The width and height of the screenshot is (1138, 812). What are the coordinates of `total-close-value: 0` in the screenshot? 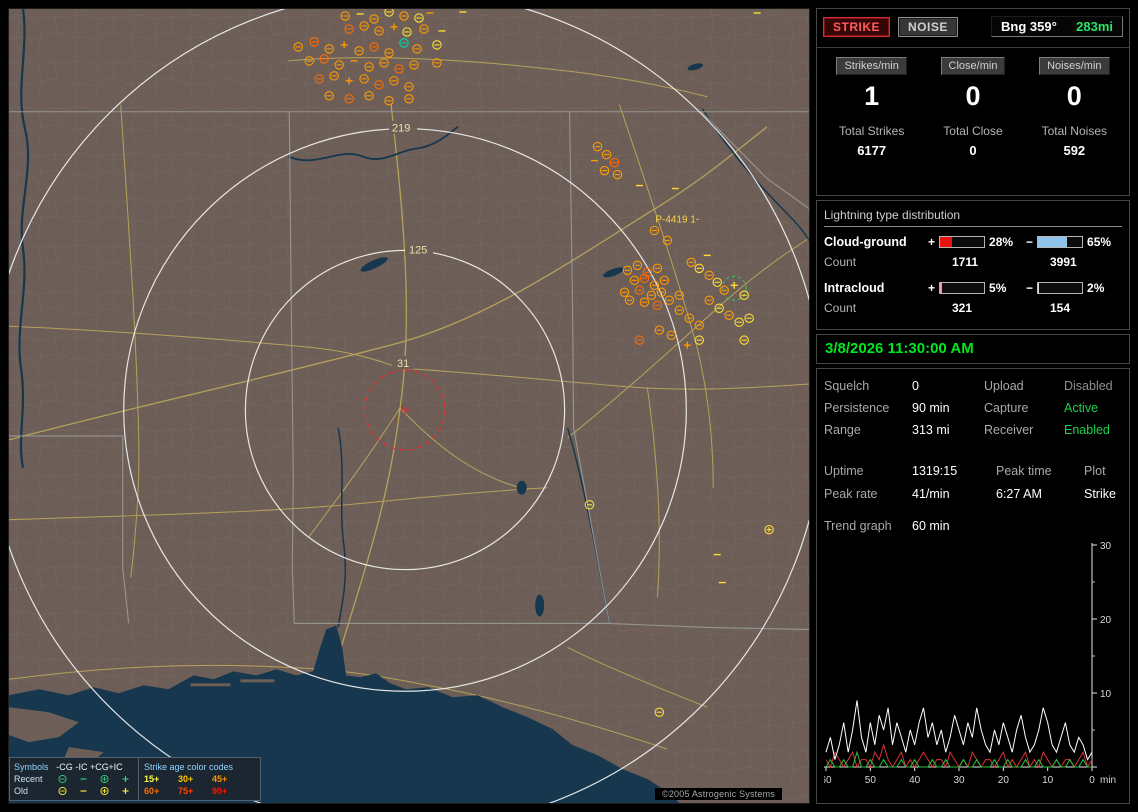 It's located at (973, 150).